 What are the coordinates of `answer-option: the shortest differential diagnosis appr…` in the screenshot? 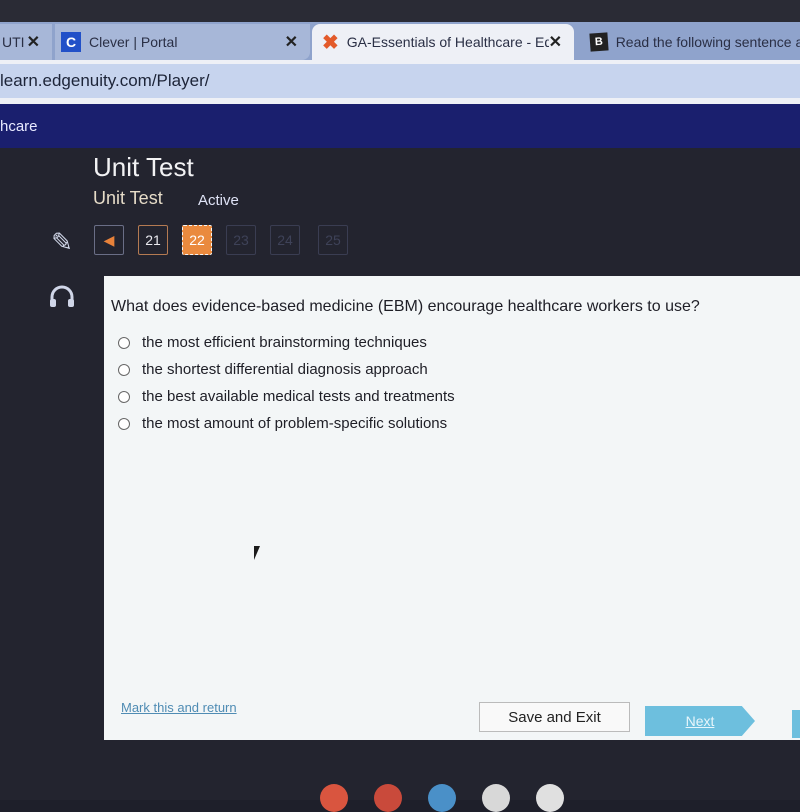 It's located at (273, 369).